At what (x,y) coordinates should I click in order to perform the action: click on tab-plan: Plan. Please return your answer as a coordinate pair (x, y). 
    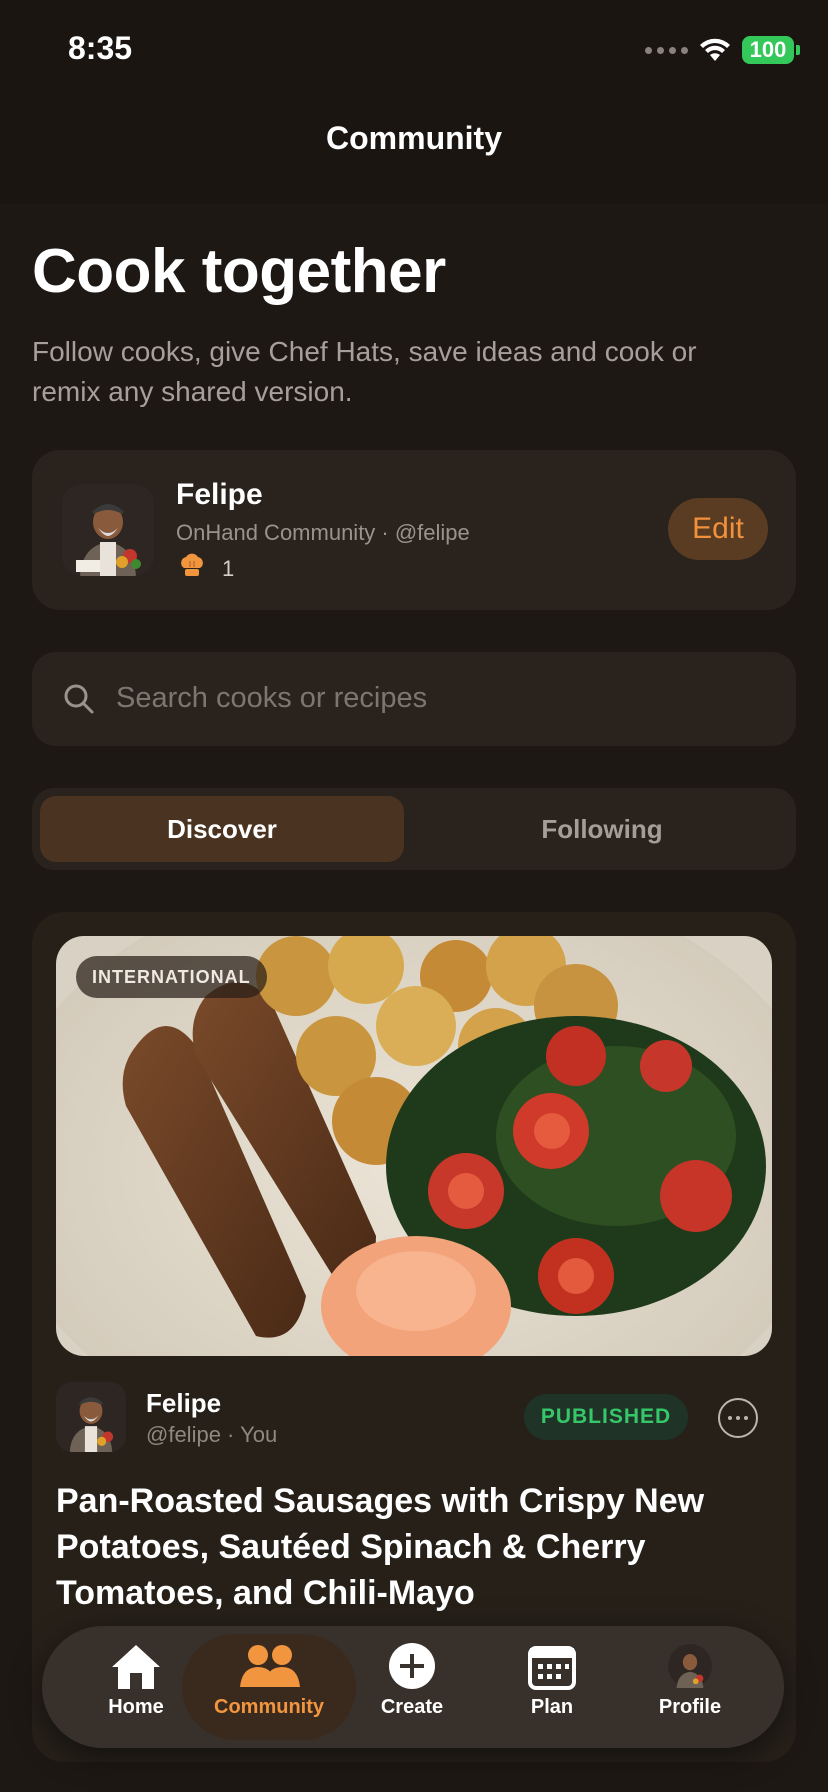
    Looking at the image, I should click on (552, 1688).